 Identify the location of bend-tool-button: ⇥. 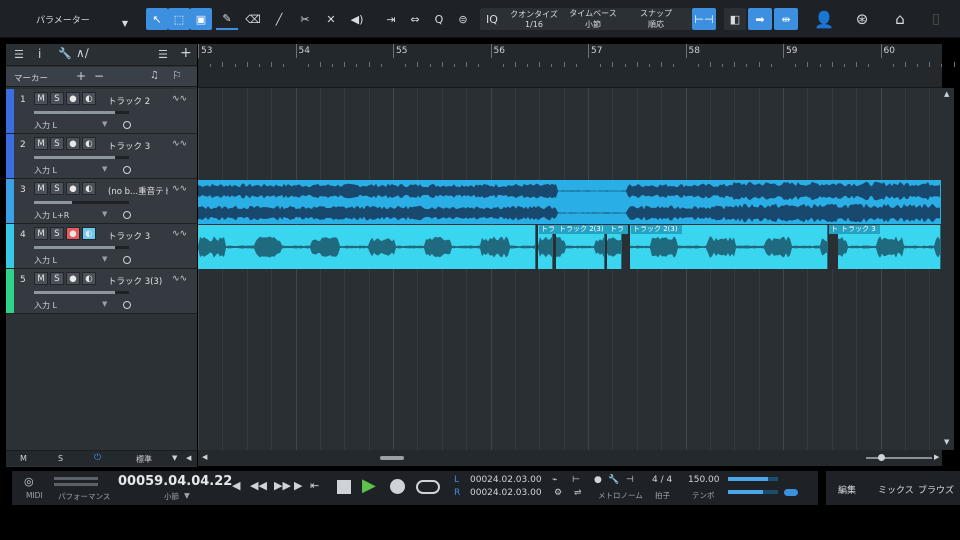
(391, 19).